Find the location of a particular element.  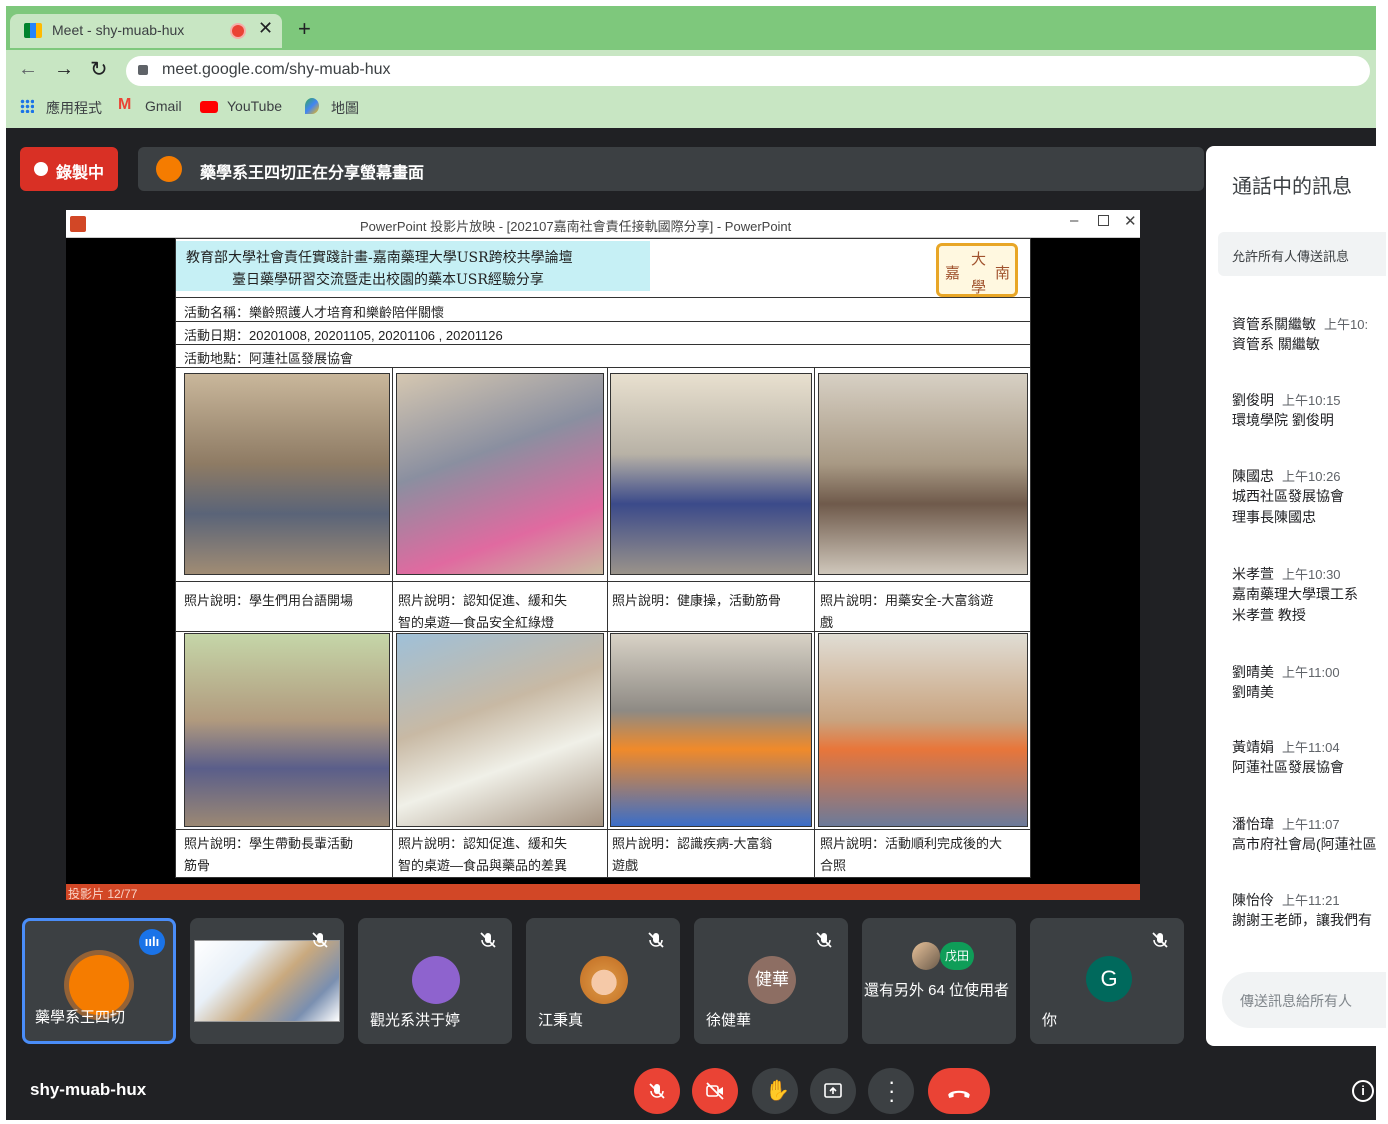

logo-char: 南 is located at coordinates (1003, 273).